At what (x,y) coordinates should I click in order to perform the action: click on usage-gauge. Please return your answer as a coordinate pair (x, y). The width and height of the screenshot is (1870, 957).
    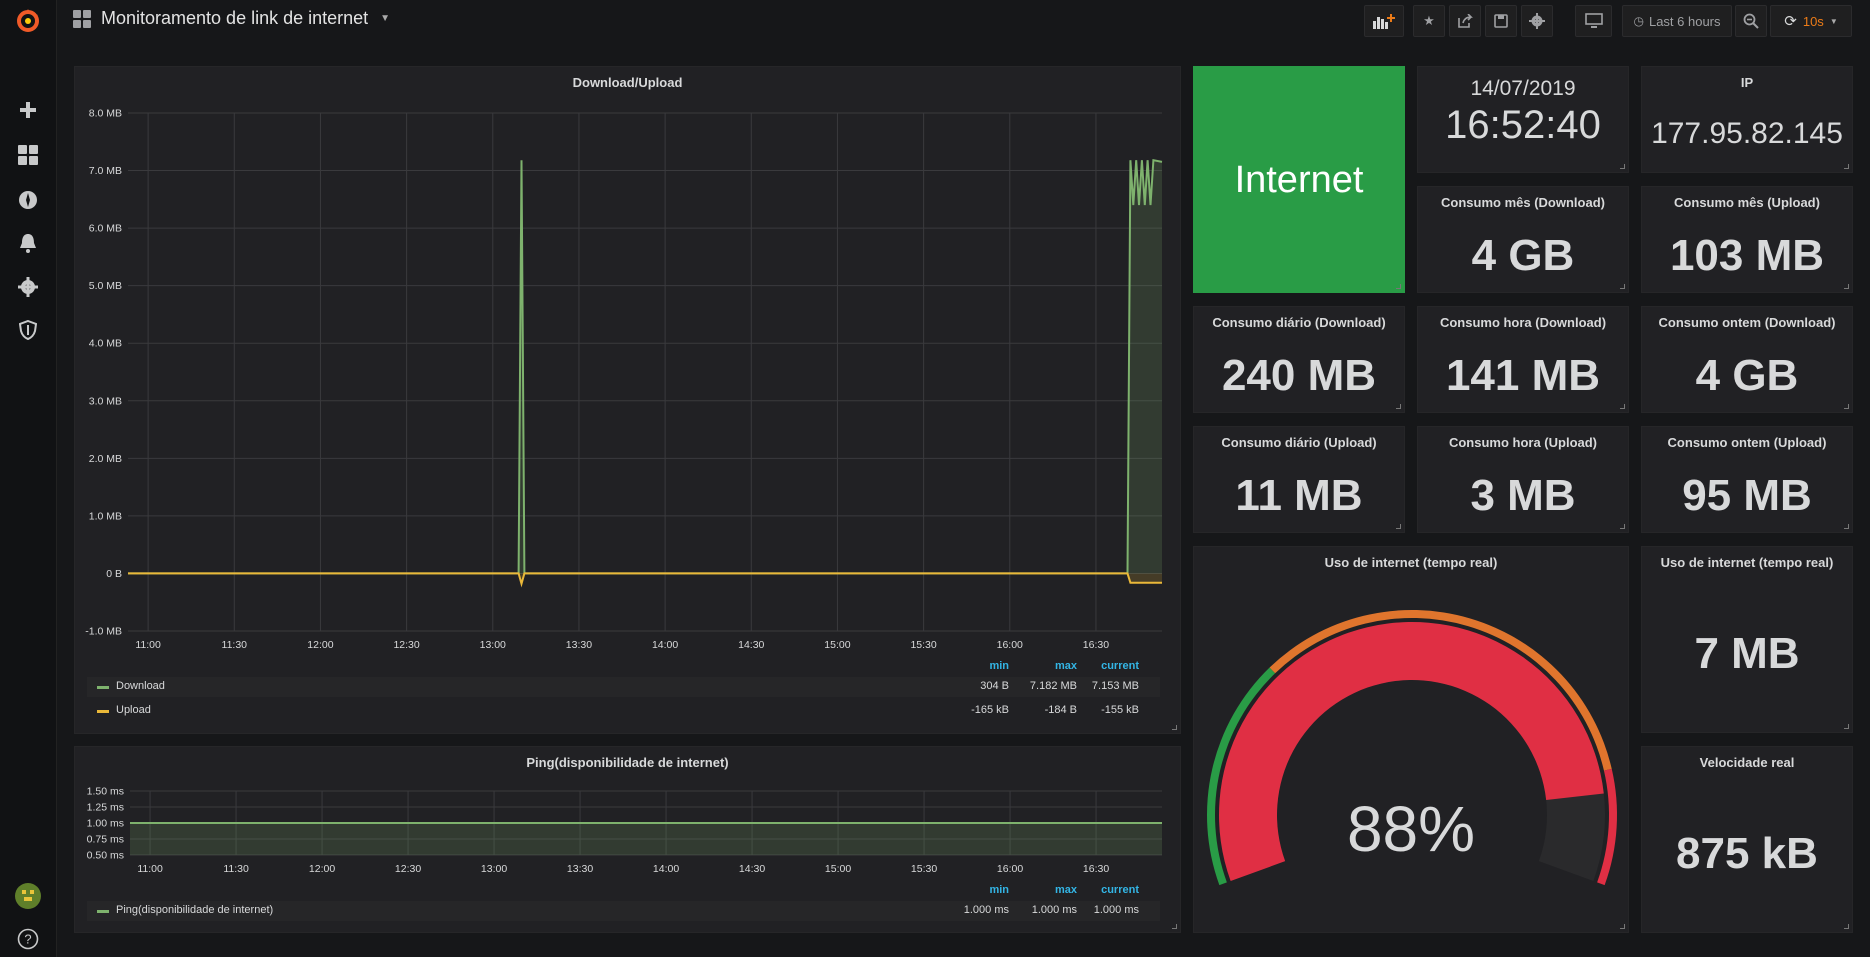
    Looking at the image, I should click on (1412, 740).